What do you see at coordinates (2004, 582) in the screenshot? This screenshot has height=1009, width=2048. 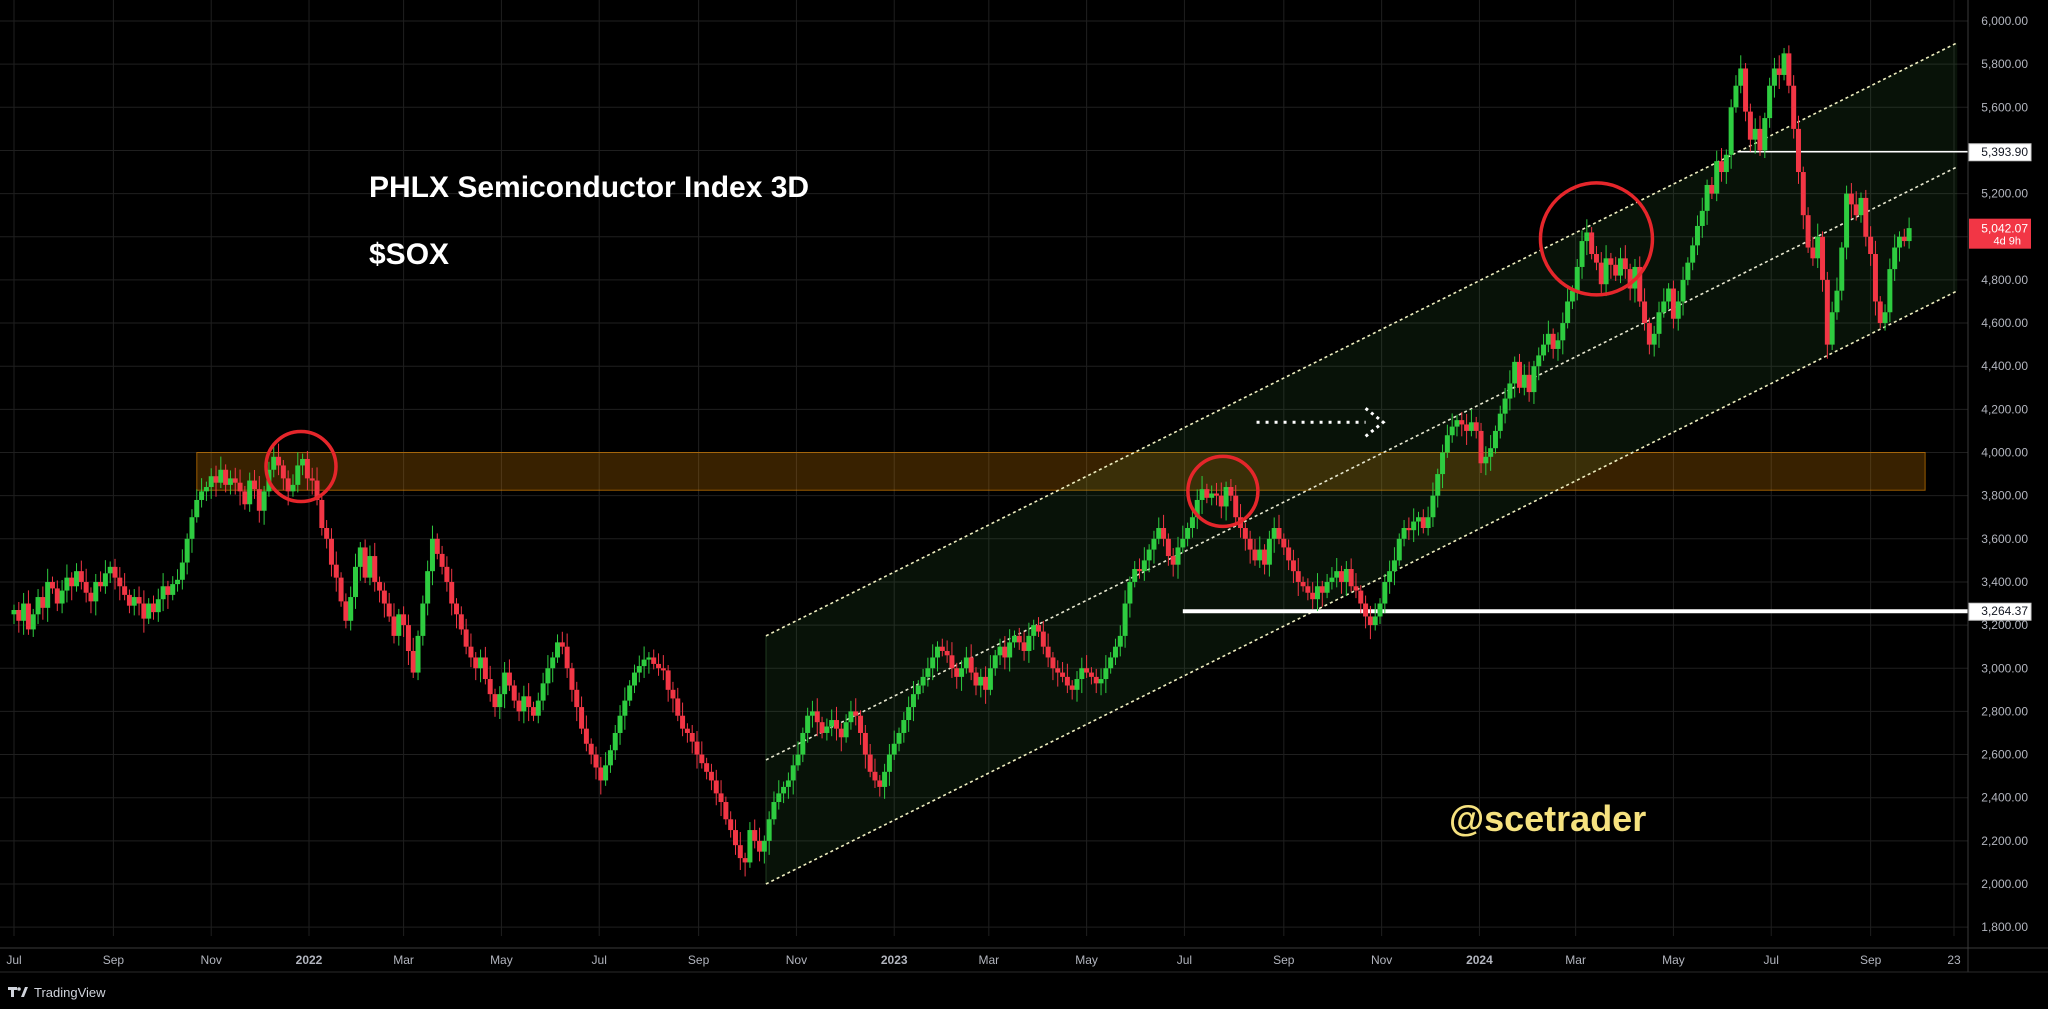 I see `y-tick-label: 3,400.00` at bounding box center [2004, 582].